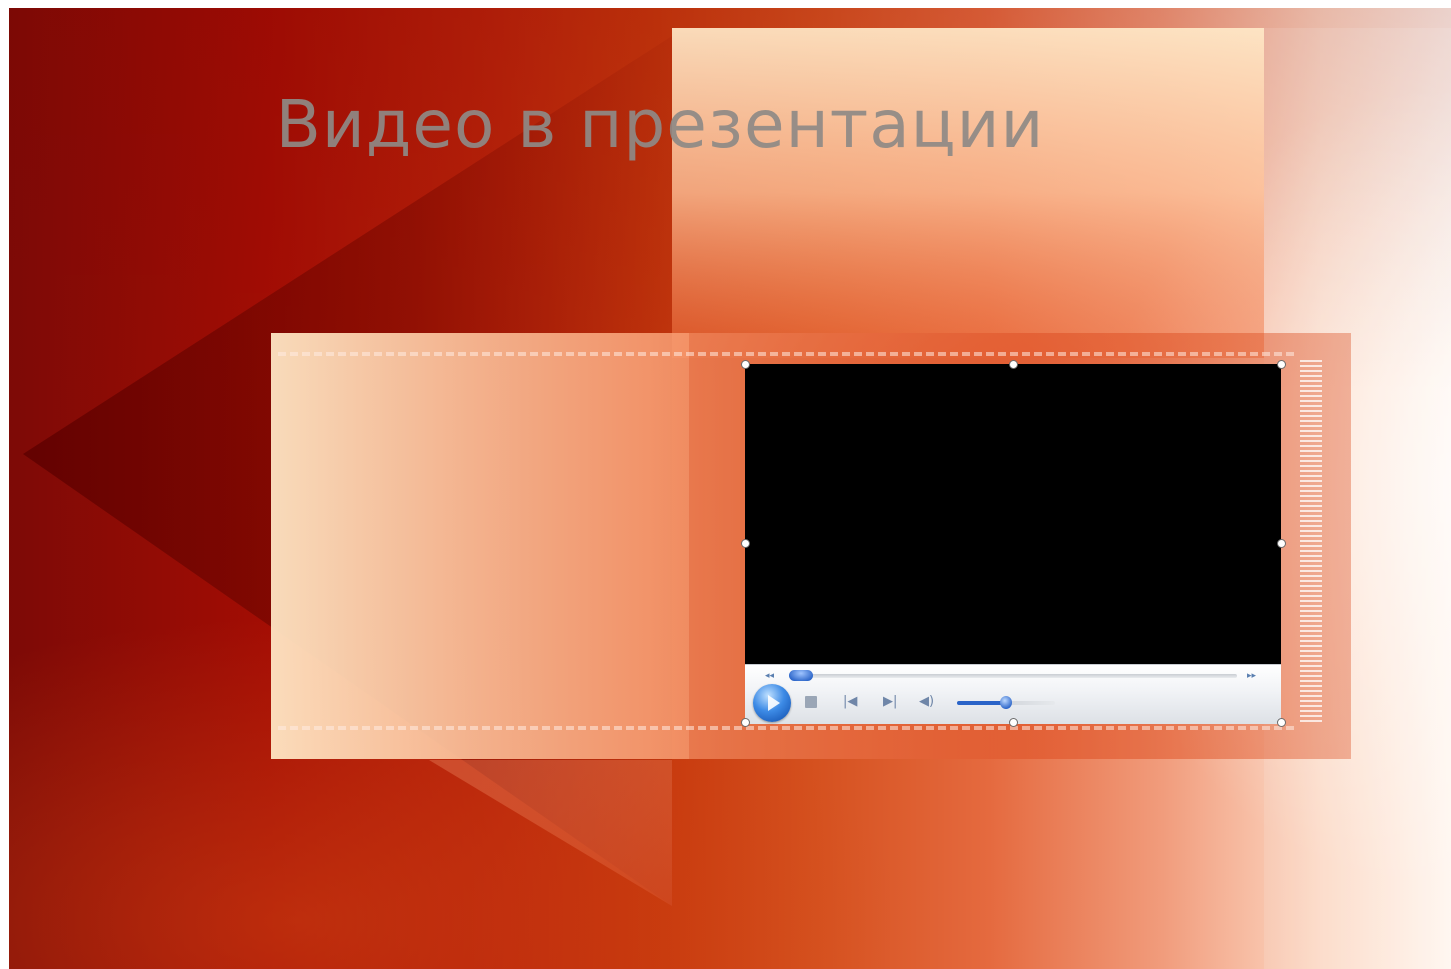 This screenshot has height=969, width=1451. Describe the element at coordinates (968, 193) in the screenshot. I see `top-light-panel` at that location.